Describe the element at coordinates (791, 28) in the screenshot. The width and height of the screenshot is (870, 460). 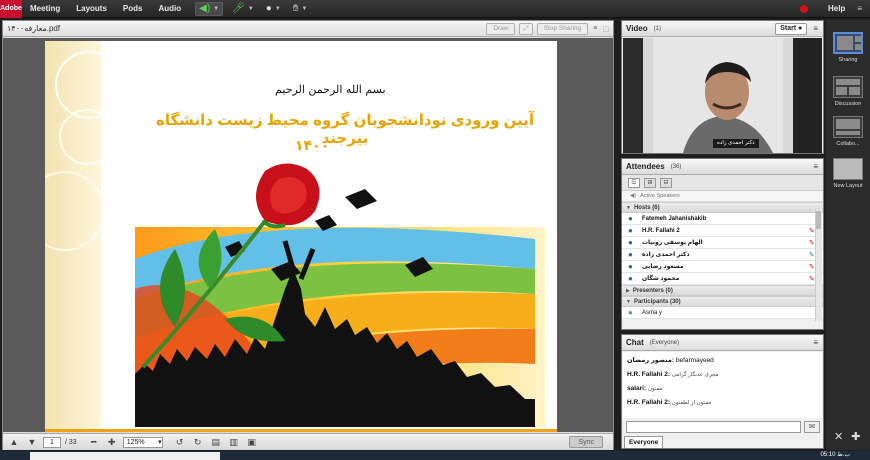
I see `start-webcam-button: Start ●` at that location.